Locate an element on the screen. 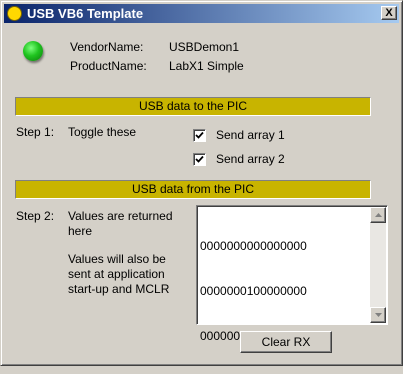 The height and width of the screenshot is (374, 403). step1-label: Step 1: is located at coordinates (35, 132).